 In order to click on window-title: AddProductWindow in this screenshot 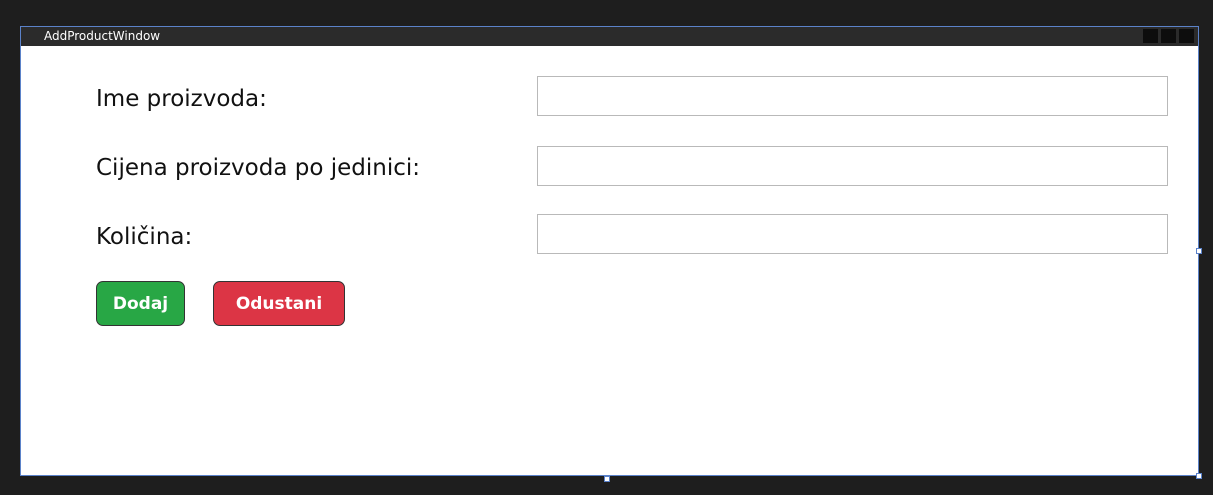, I will do `click(102, 36)`.